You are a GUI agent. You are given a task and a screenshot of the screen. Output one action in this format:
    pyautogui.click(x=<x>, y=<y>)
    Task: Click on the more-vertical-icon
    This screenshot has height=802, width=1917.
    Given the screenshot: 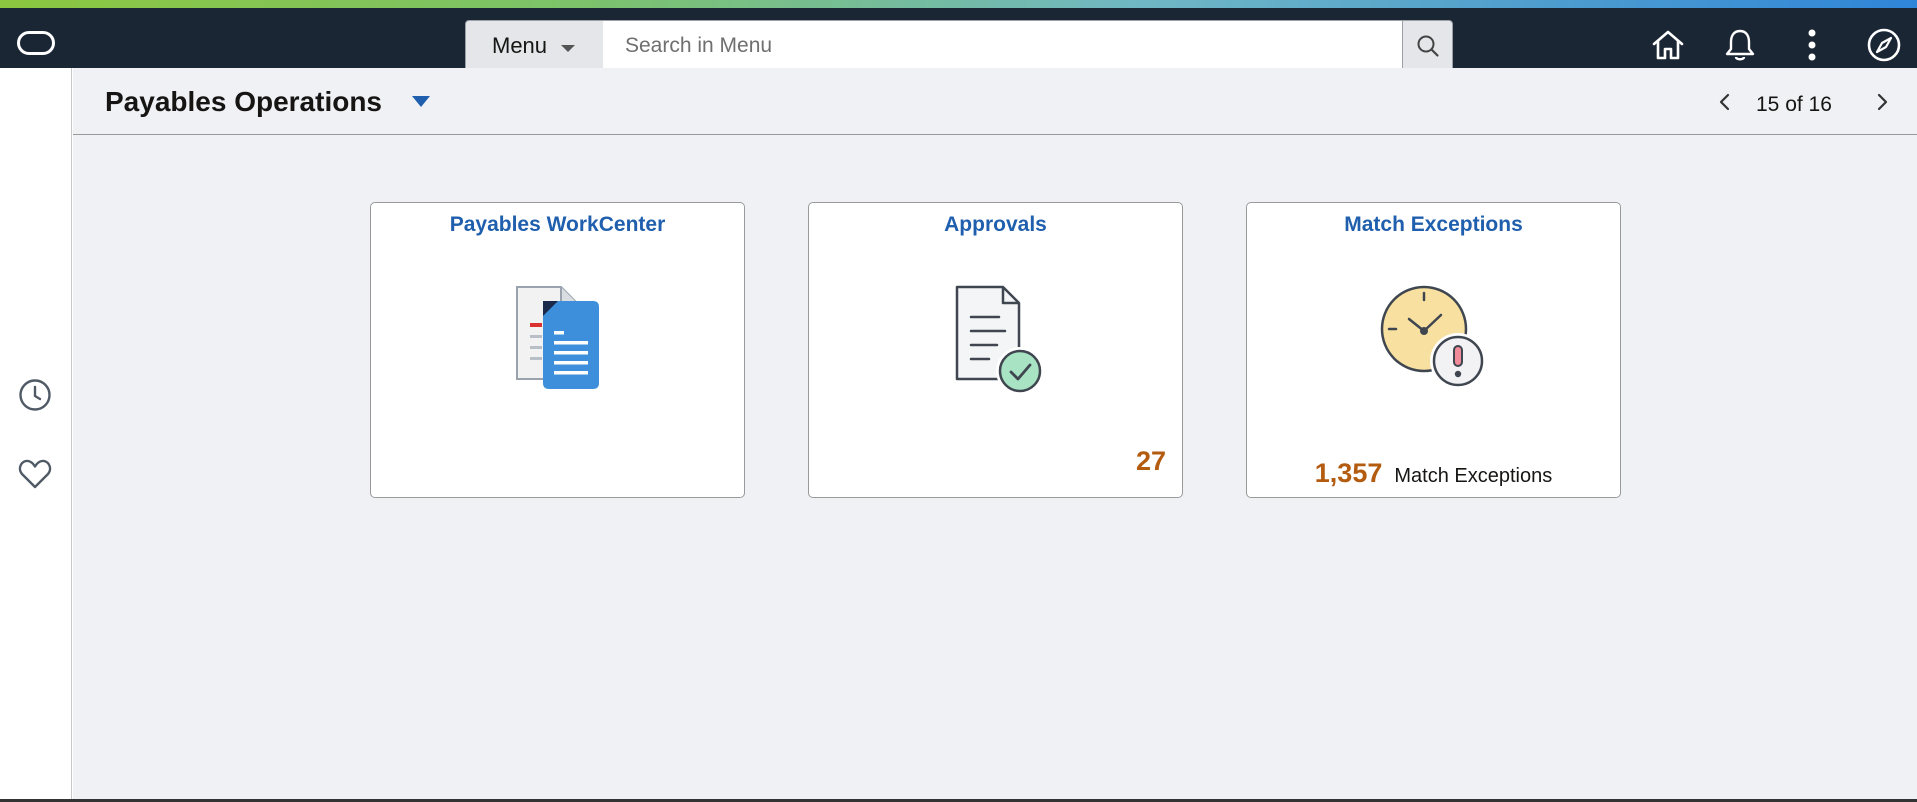 What is the action you would take?
    pyautogui.click(x=1812, y=45)
    